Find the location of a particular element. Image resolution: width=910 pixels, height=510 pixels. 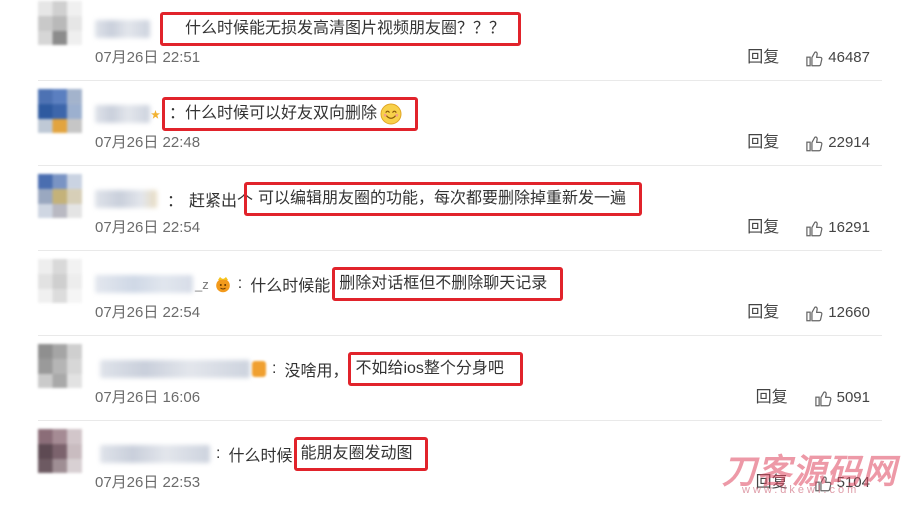

comment-actions: 回复 46487 is located at coordinates (808, 58).